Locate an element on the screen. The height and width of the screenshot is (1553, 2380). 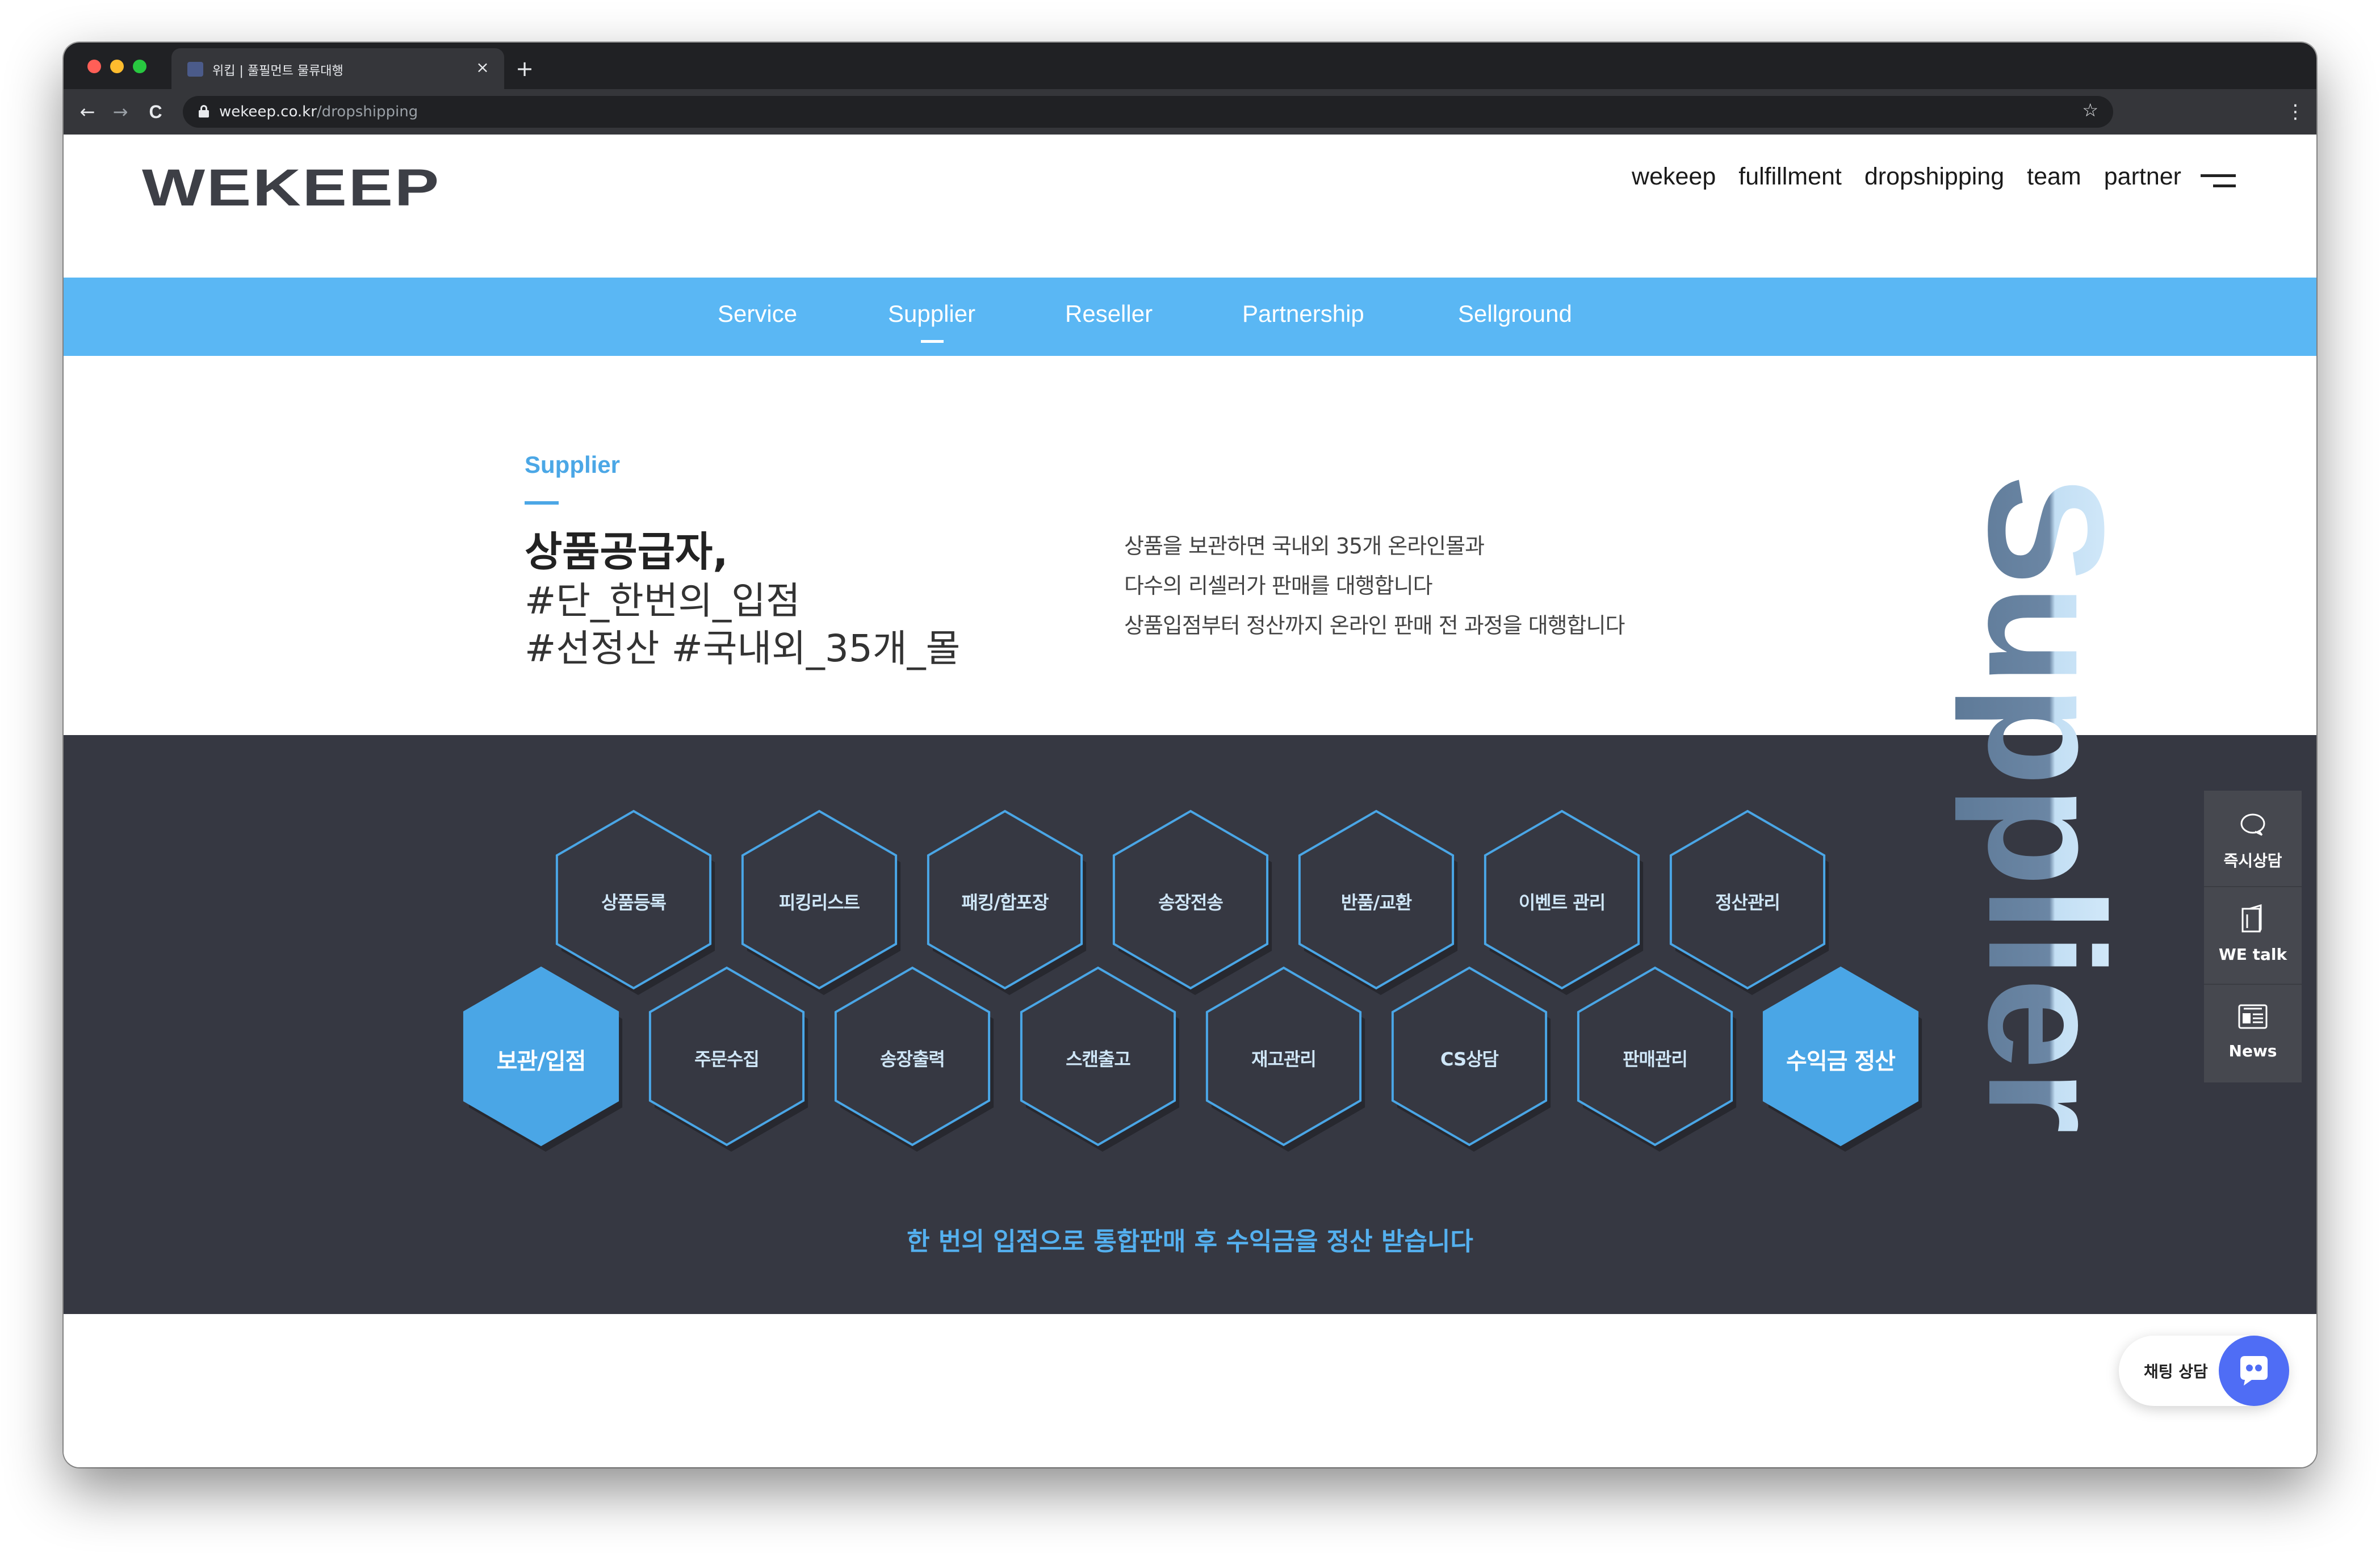
nav-team: team is located at coordinates (2054, 177).